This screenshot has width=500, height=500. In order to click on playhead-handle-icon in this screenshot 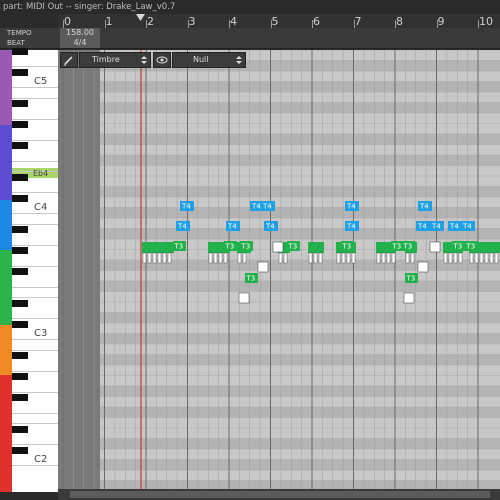, I will do `click(140, 17)`.